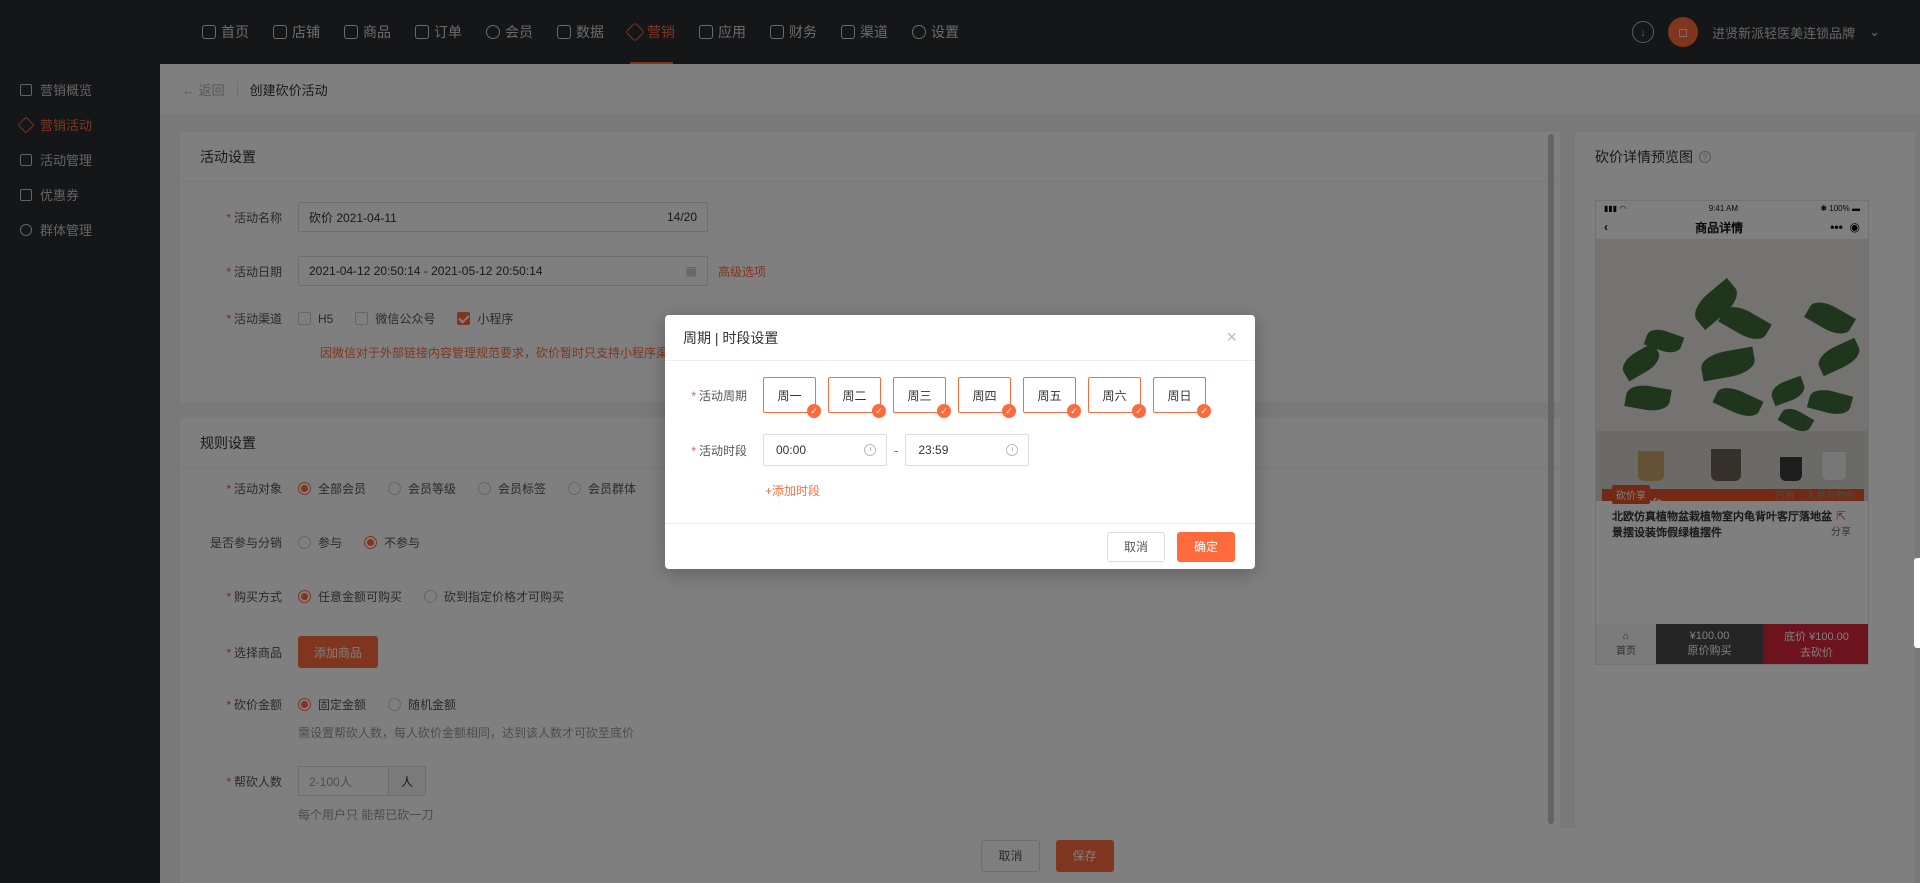 Image resolution: width=1920 pixels, height=883 pixels. I want to click on row-period: * 活动周期 周一 ✓ 周二 ✓ 周三 ✓ 周四 ✓ 周五 ✓ 周六 ✓ 周日 ✓, so click(941, 397).